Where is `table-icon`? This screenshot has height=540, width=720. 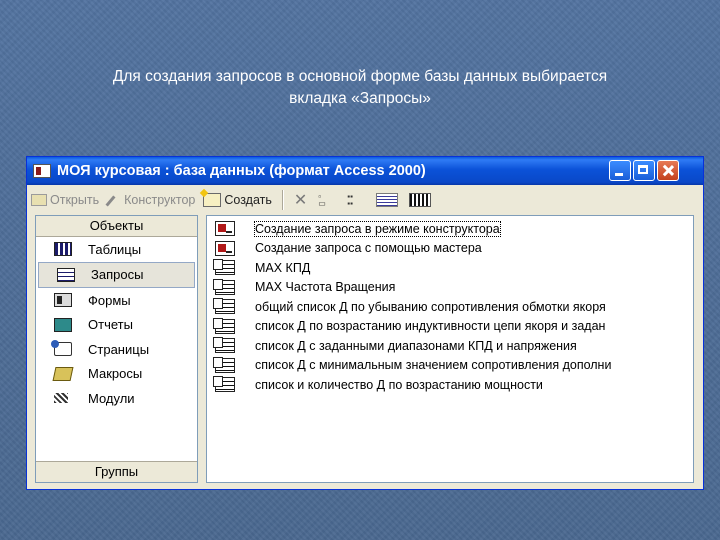 table-icon is located at coordinates (63, 249).